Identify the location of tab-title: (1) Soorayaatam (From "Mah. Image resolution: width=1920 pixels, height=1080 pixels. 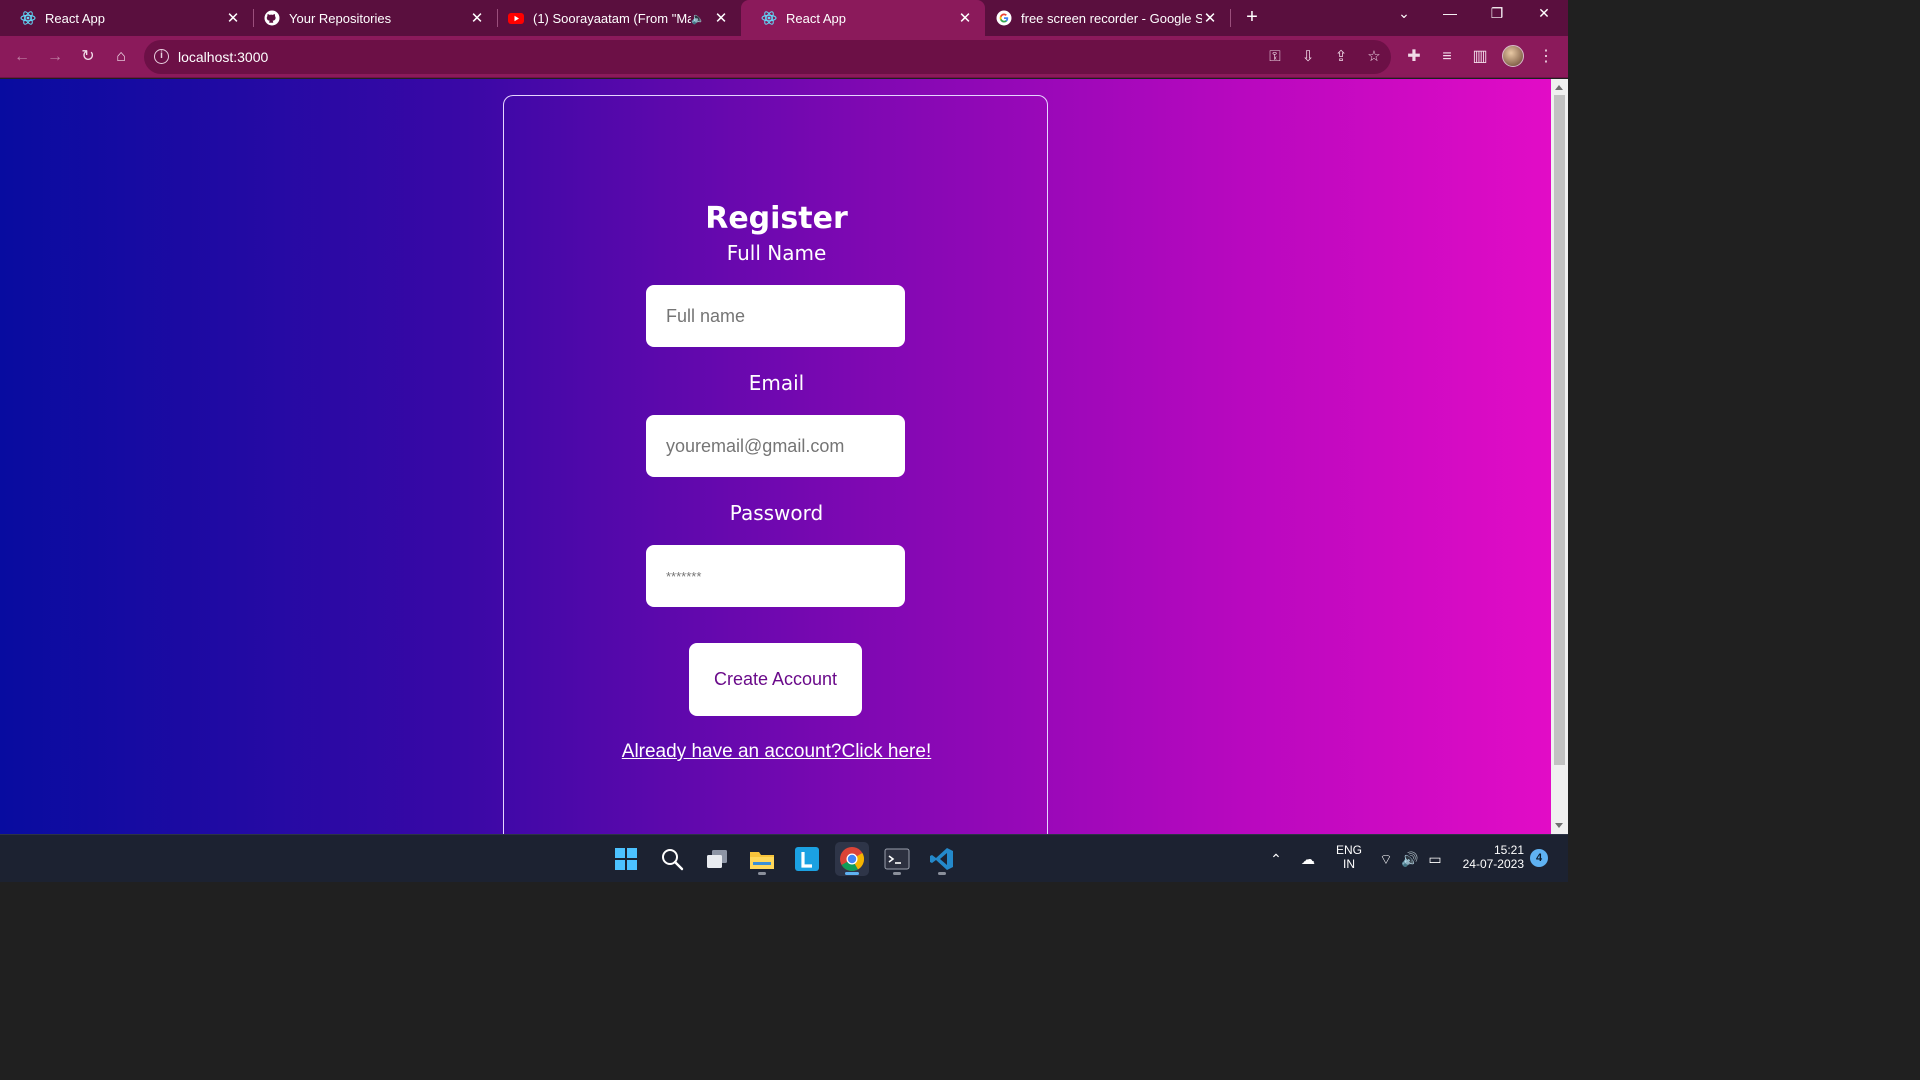
(612, 18).